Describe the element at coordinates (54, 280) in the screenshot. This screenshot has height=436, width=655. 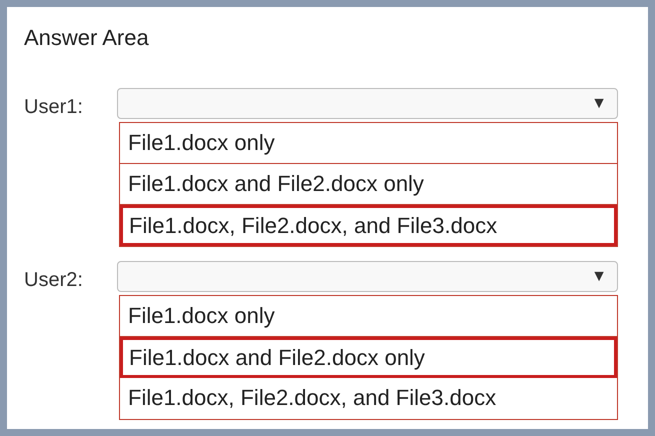
I see `user-label: User2:` at that location.